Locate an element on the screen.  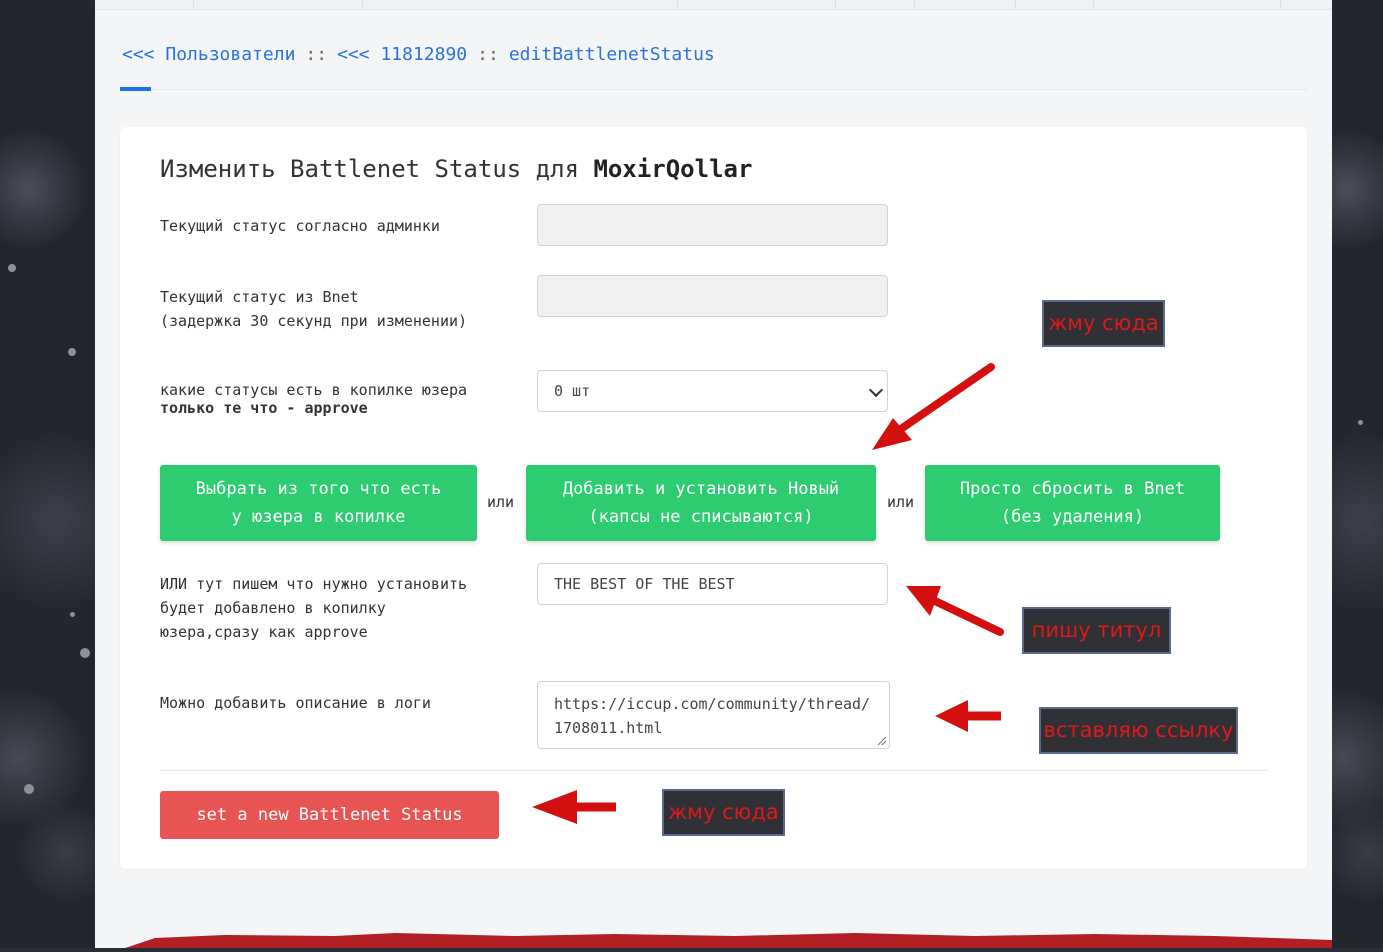
annotation-note-title: пишу титул is located at coordinates (1096, 630).